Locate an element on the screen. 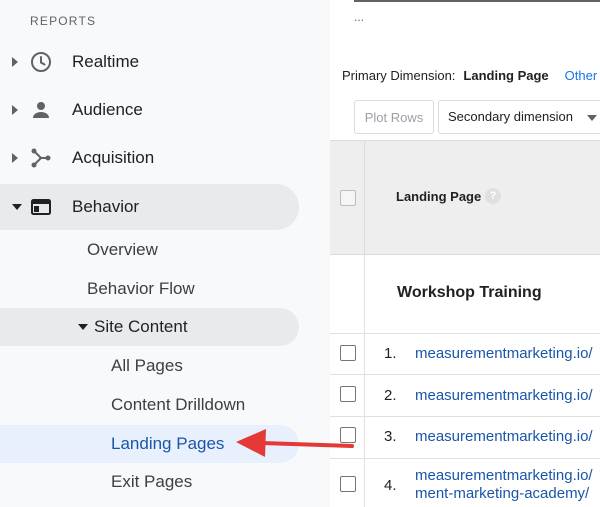  sidebar-item-all-pages: All Pages is located at coordinates (165, 366).